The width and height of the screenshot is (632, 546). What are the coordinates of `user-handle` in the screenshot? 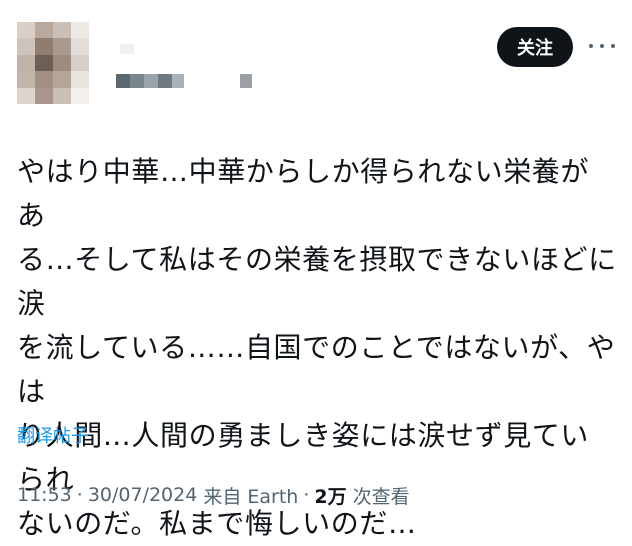 It's located at (150, 81).